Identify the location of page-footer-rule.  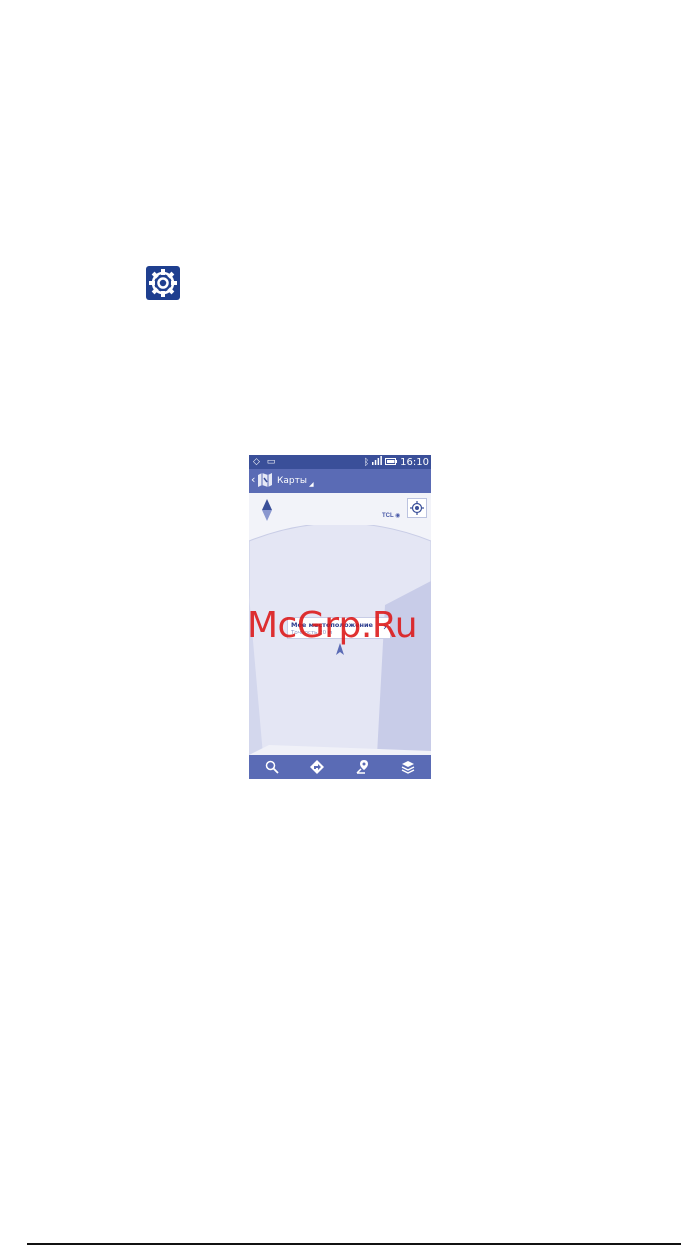
(354, 1244).